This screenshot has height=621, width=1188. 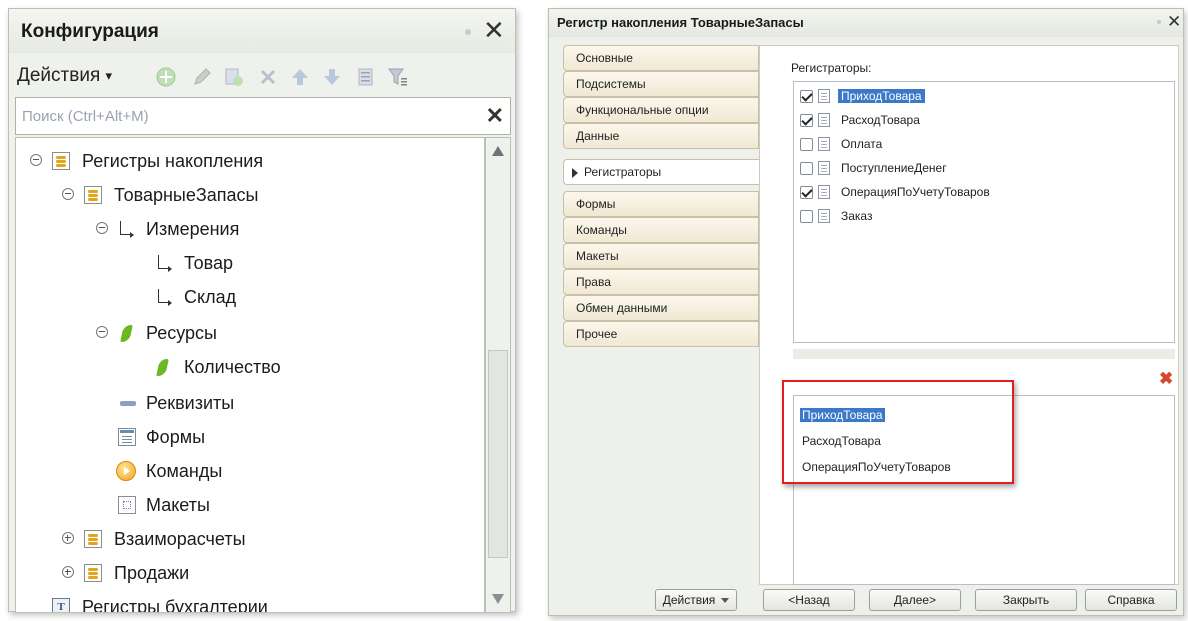 I want to click on tab-registrators: Регистраторы, so click(x=664, y=172).